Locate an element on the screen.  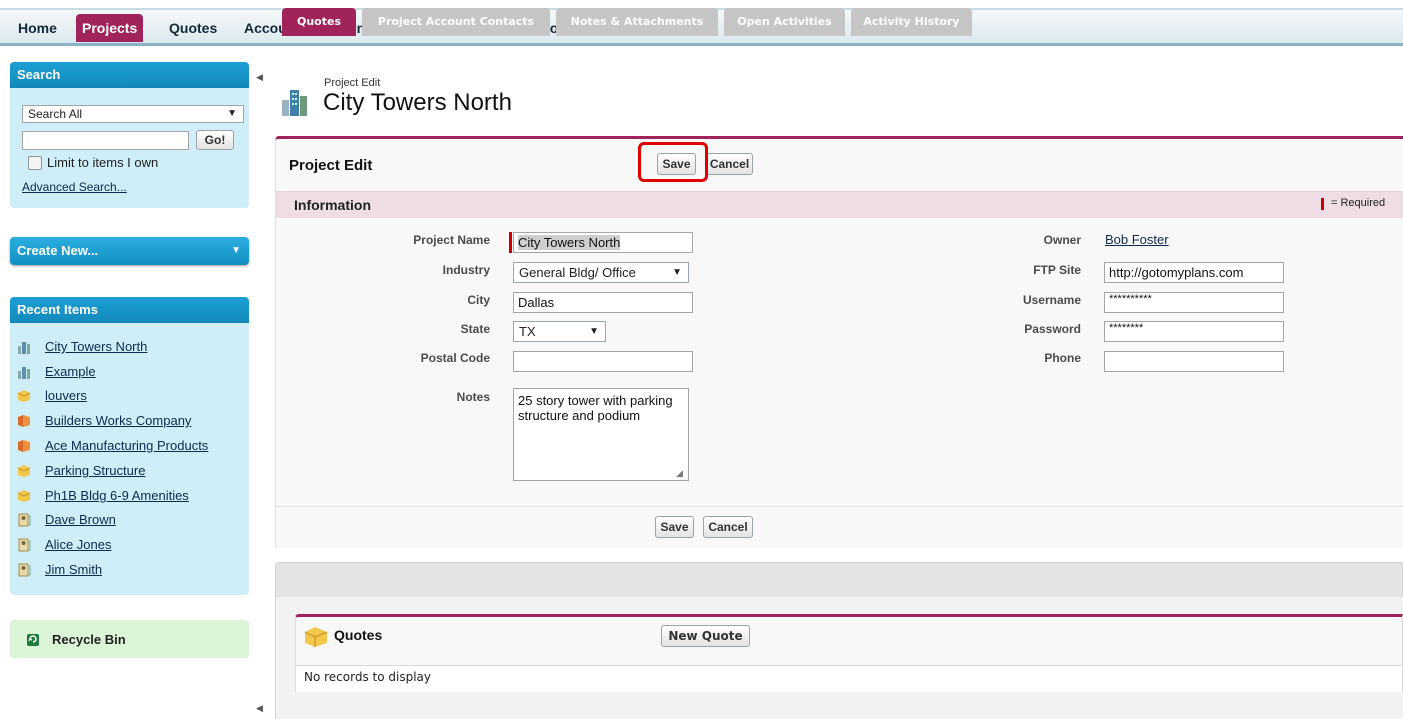
cancel-button: Cancel is located at coordinates (729, 164).